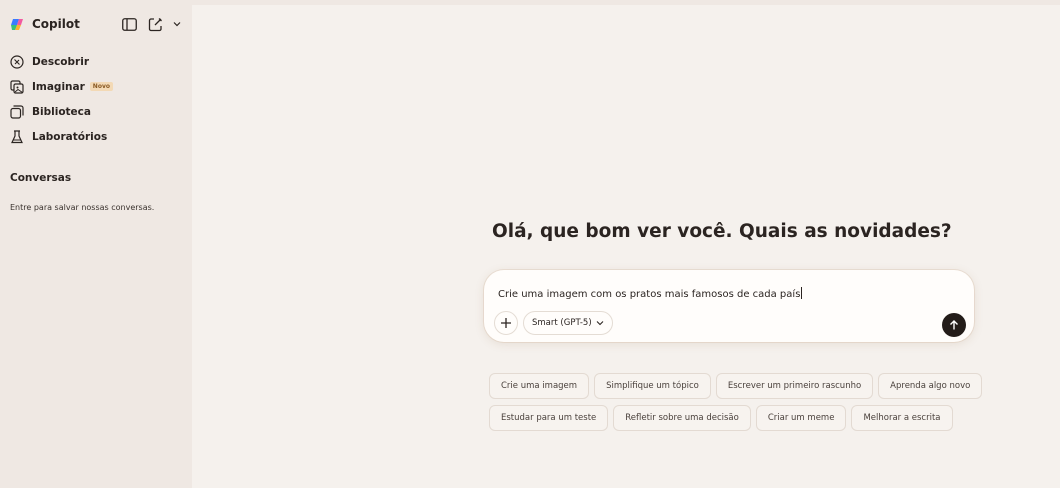  I want to click on attach-button, so click(506, 323).